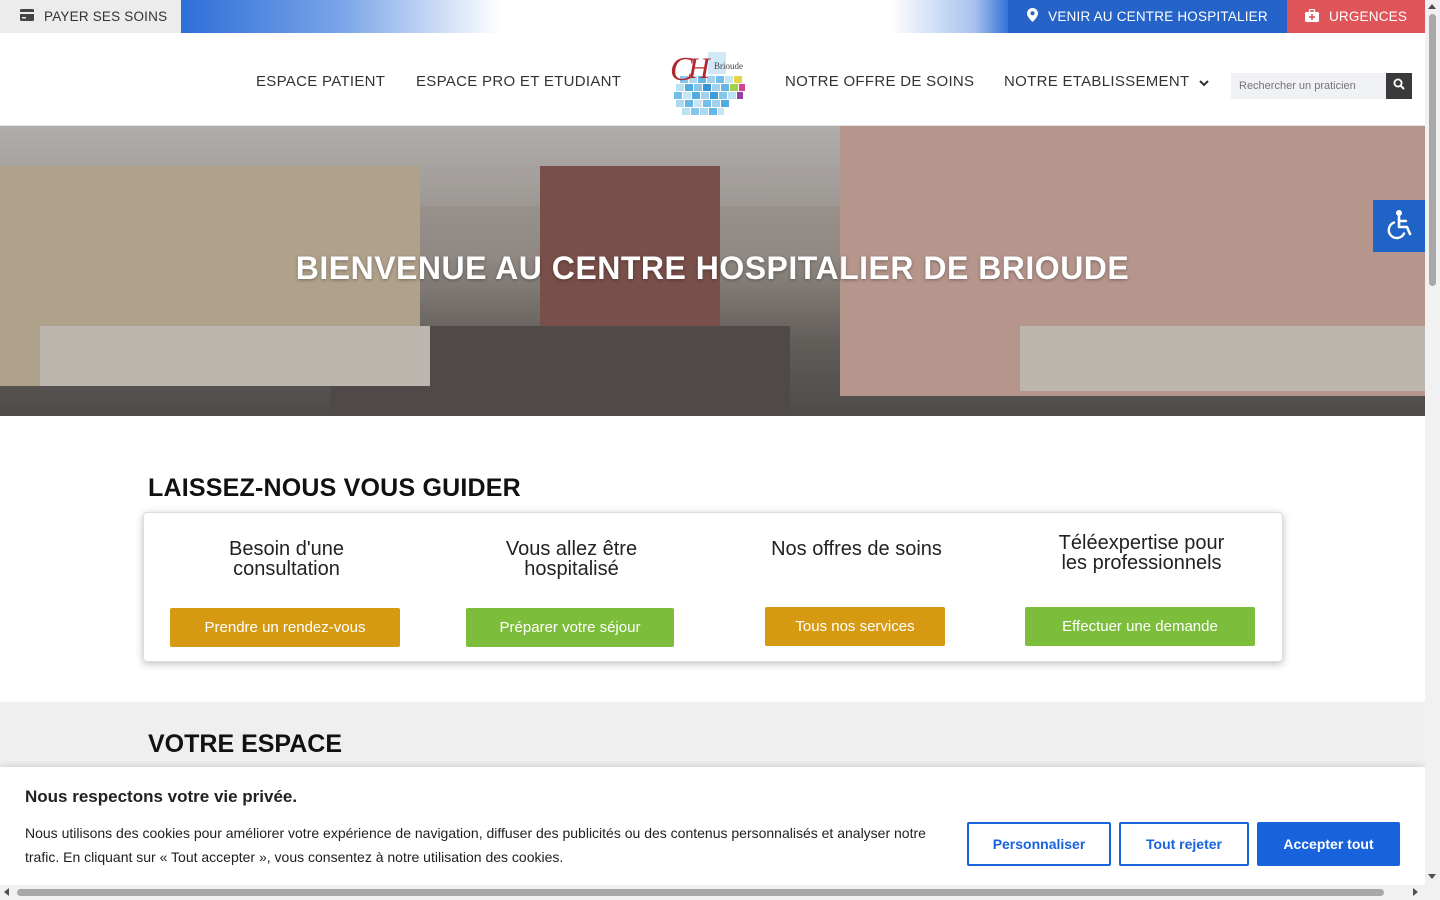 Image resolution: width=1440 pixels, height=900 pixels. What do you see at coordinates (320, 81) in the screenshot?
I see `nav-espace-patient: ESPACE PATIENT` at bounding box center [320, 81].